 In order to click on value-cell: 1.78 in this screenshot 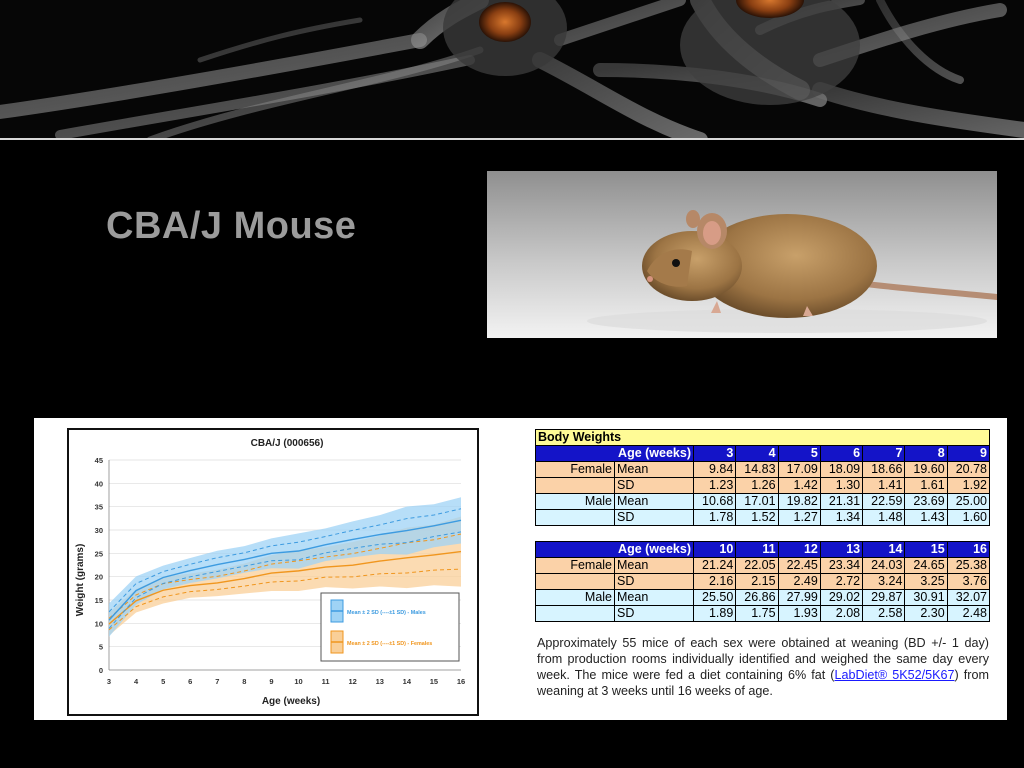, I will do `click(714, 517)`.